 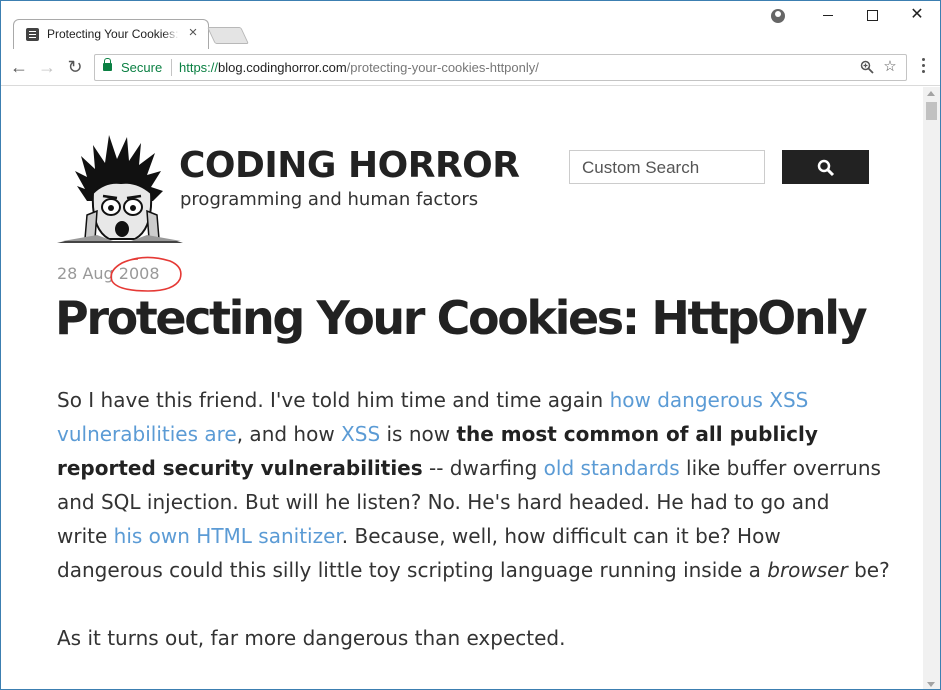 I want to click on link-vulnerabilities-are: vulnerabilities are, so click(x=147, y=434).